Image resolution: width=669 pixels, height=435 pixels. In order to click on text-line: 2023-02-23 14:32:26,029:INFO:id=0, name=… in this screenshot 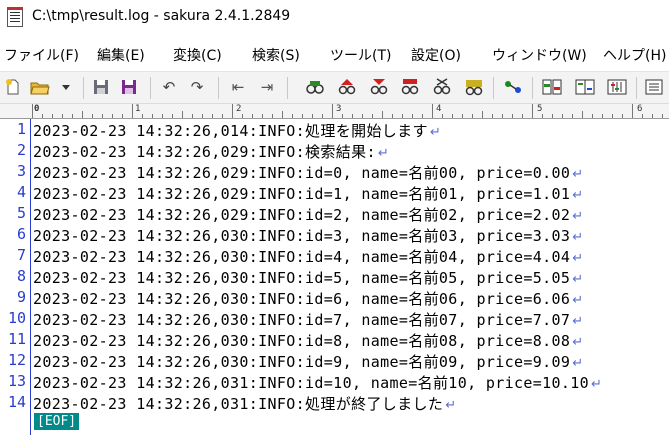, I will do `click(308, 172)`.